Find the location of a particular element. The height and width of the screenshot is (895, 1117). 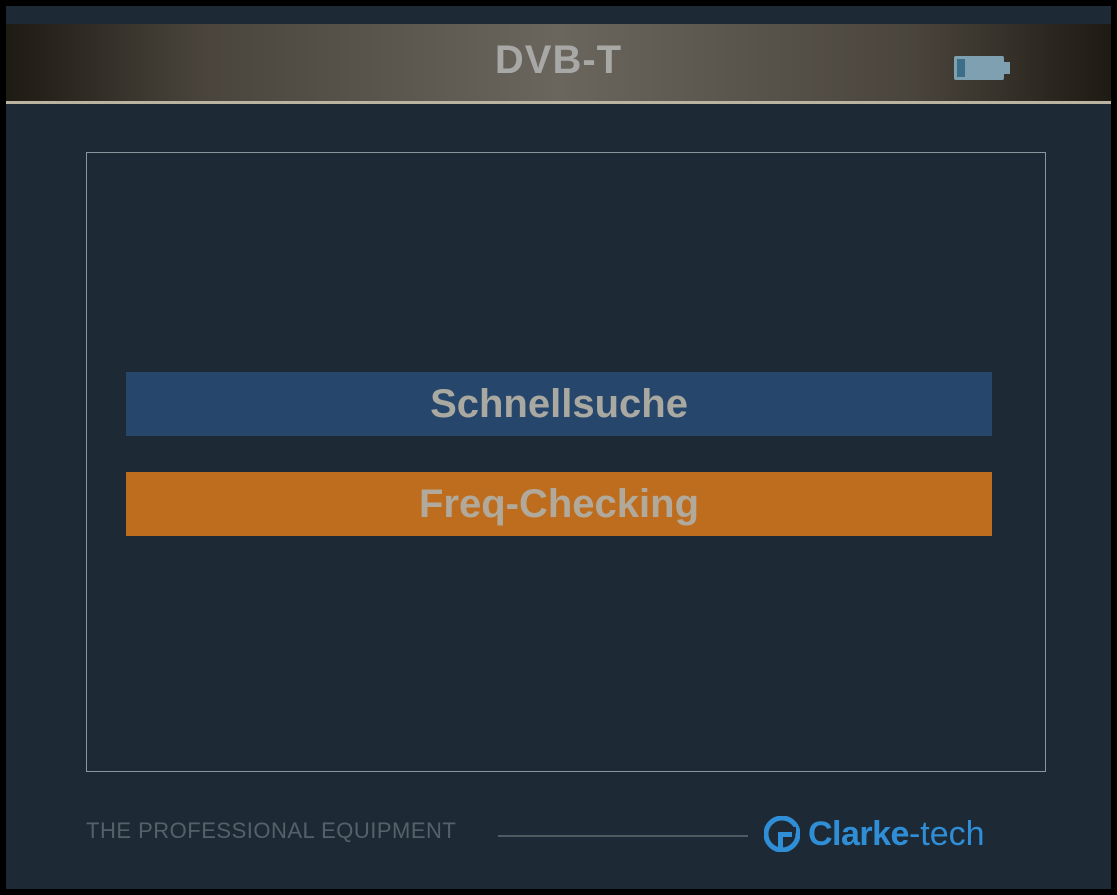

header-bar: DVB-T is located at coordinates (558, 64).